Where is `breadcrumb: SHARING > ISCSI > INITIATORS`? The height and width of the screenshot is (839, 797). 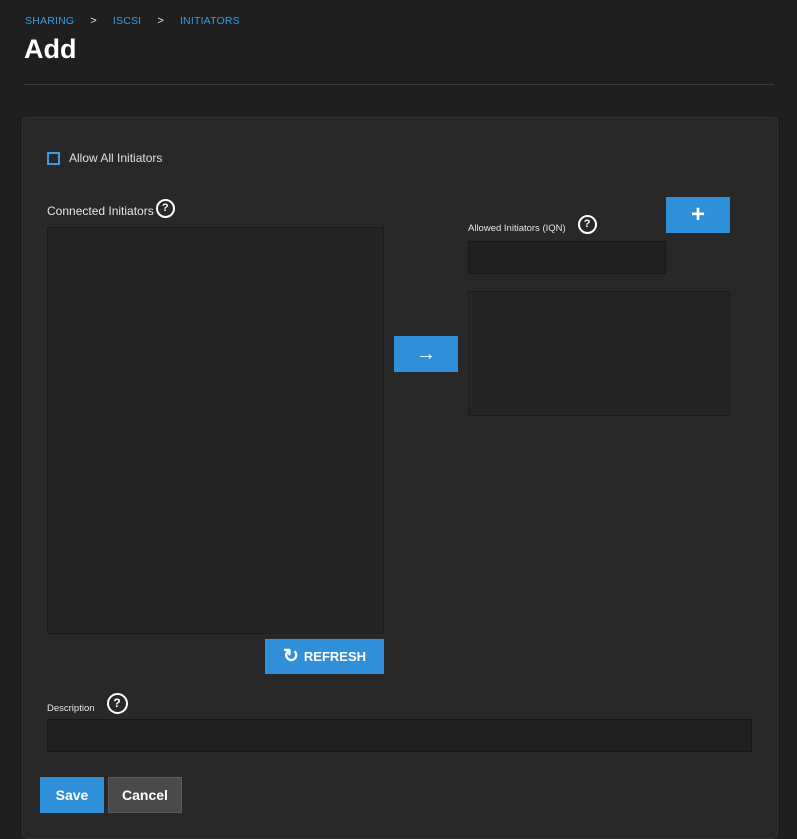 breadcrumb: SHARING > ISCSI > INITIATORS is located at coordinates (132, 21).